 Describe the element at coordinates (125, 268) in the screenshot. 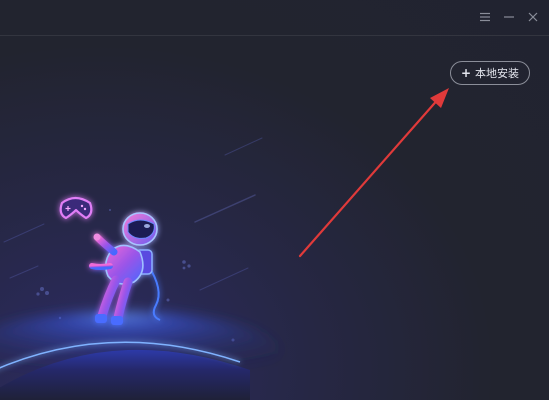

I see `astronaut` at that location.